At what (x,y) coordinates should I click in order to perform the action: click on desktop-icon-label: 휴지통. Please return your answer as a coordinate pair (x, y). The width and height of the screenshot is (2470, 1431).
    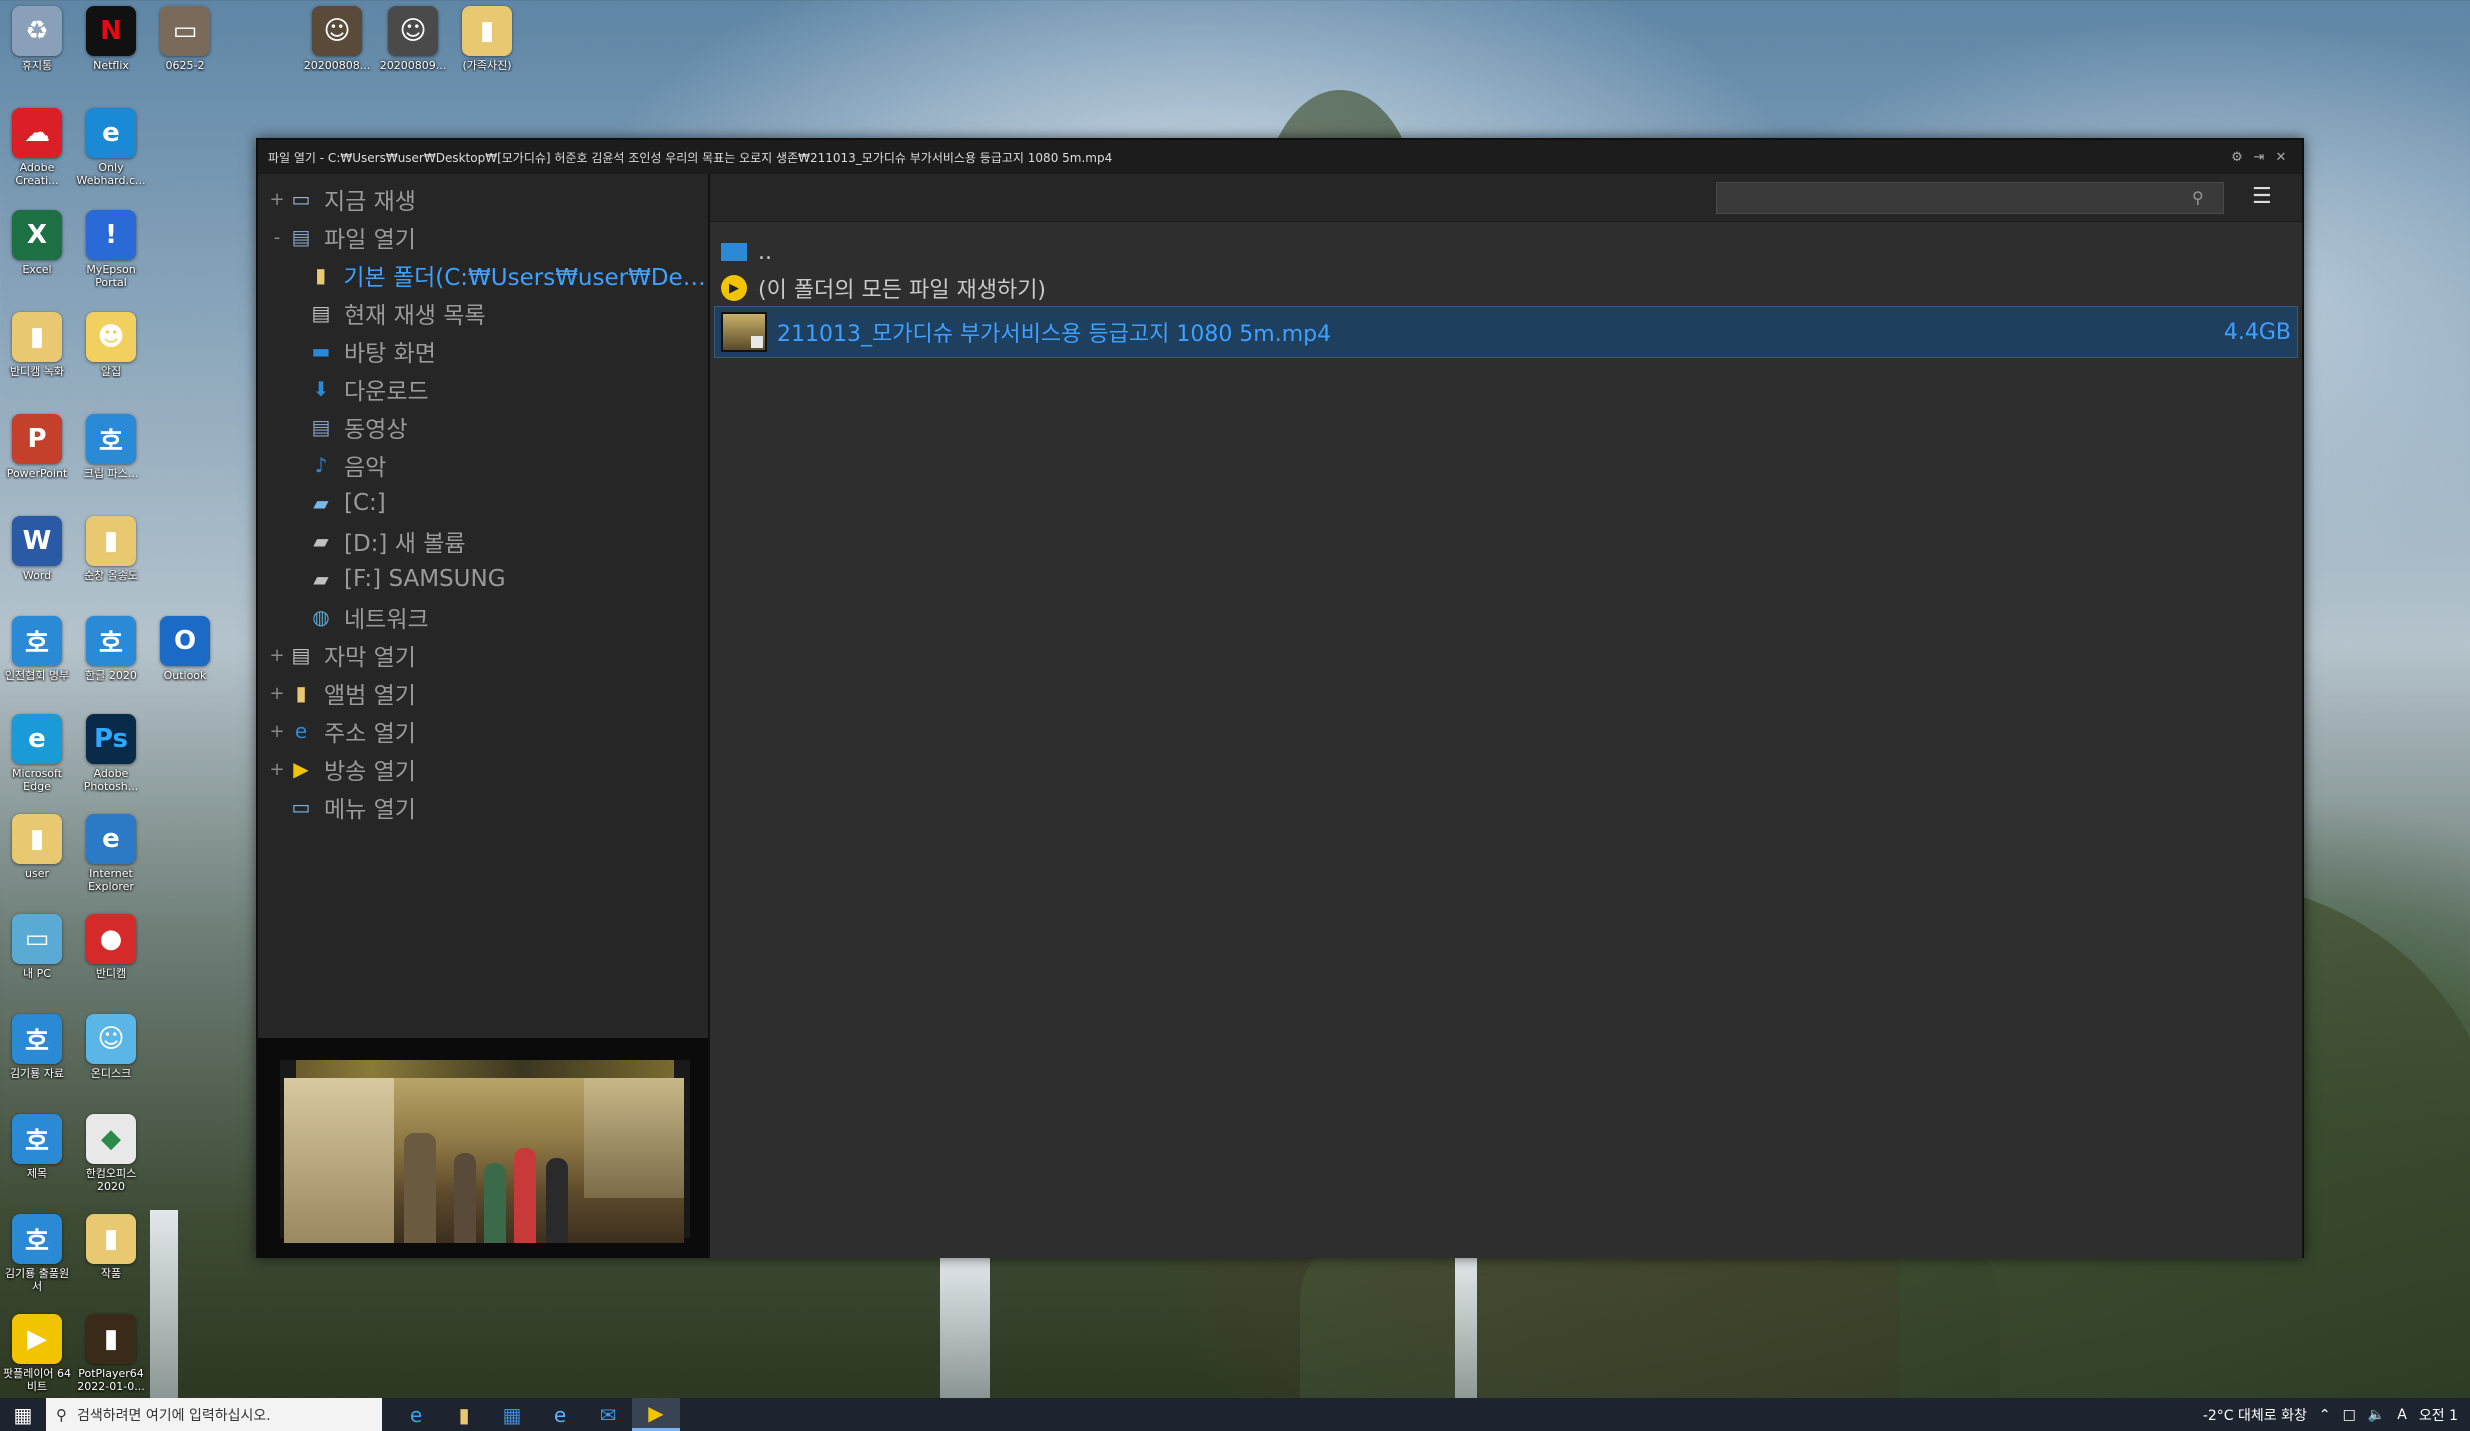
    Looking at the image, I should click on (37, 65).